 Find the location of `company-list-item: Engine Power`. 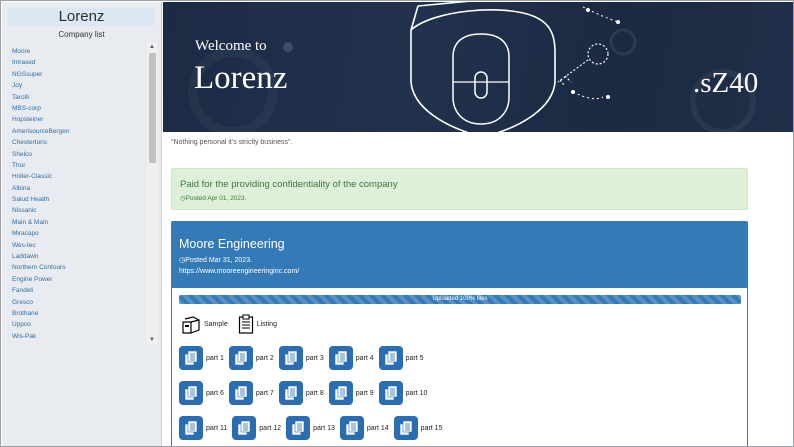

company-list-item: Engine Power is located at coordinates (79, 279).